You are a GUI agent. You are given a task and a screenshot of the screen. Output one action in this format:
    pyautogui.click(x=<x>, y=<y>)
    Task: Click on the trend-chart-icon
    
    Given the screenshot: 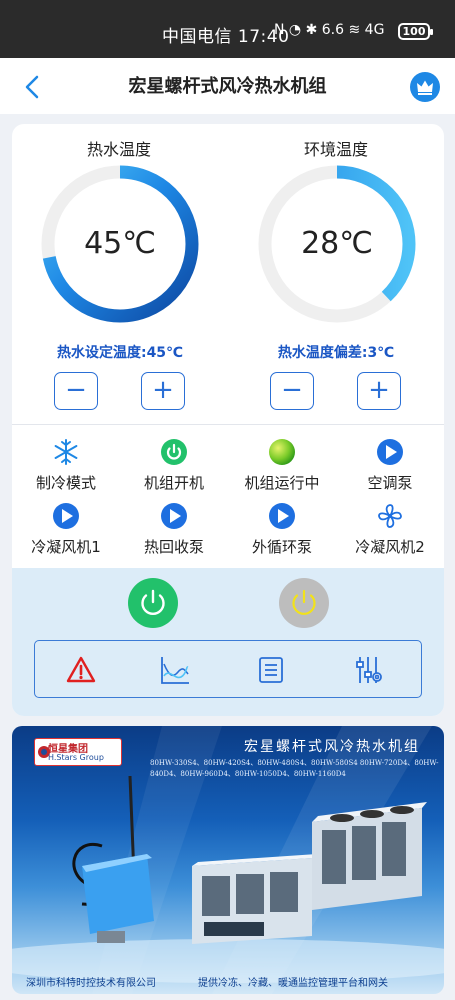 What is the action you would take?
    pyautogui.click(x=175, y=670)
    